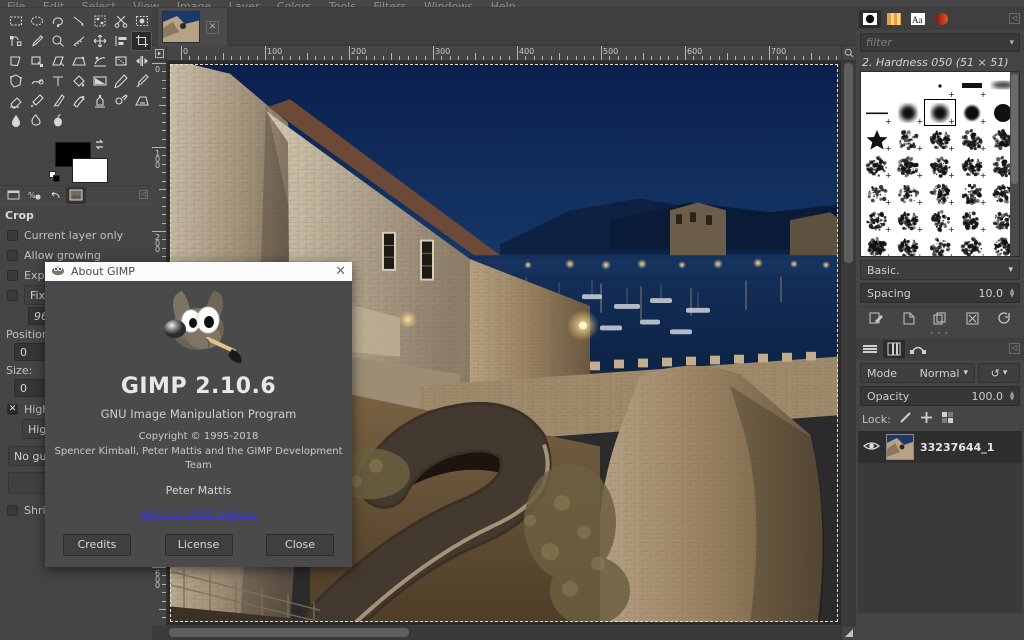  What do you see at coordinates (57, 81) in the screenshot?
I see `text-tool` at bounding box center [57, 81].